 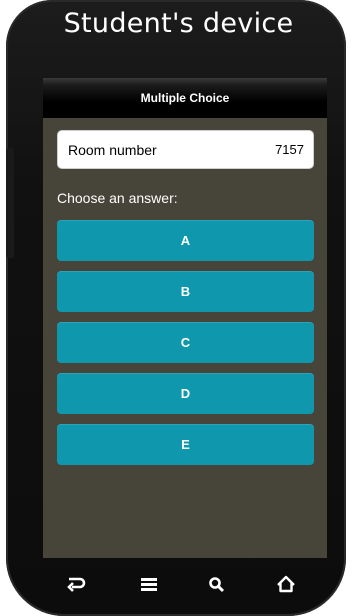 I want to click on answer-button-b: B, so click(x=185, y=291).